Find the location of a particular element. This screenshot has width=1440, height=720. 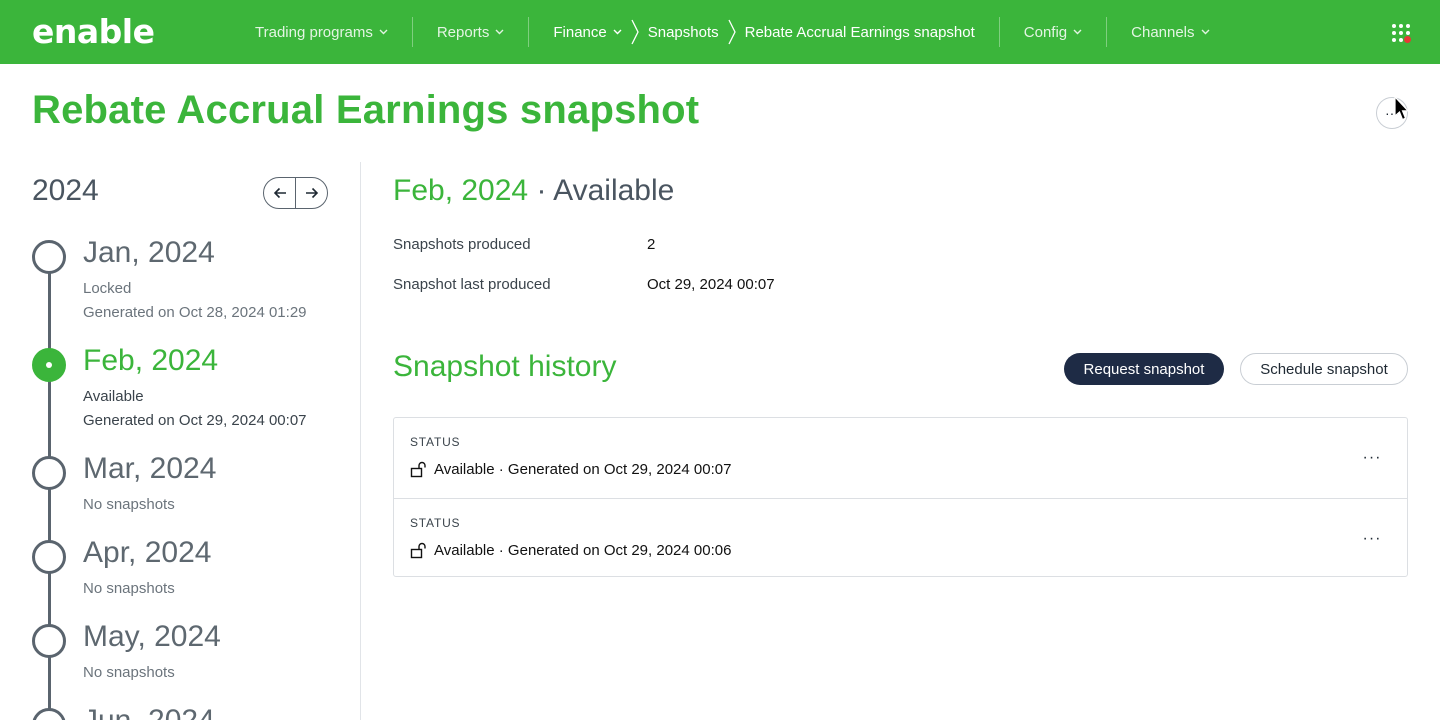

breadcrumb-current-page: Rebate Accrual Earnings snapshot is located at coordinates (860, 32).